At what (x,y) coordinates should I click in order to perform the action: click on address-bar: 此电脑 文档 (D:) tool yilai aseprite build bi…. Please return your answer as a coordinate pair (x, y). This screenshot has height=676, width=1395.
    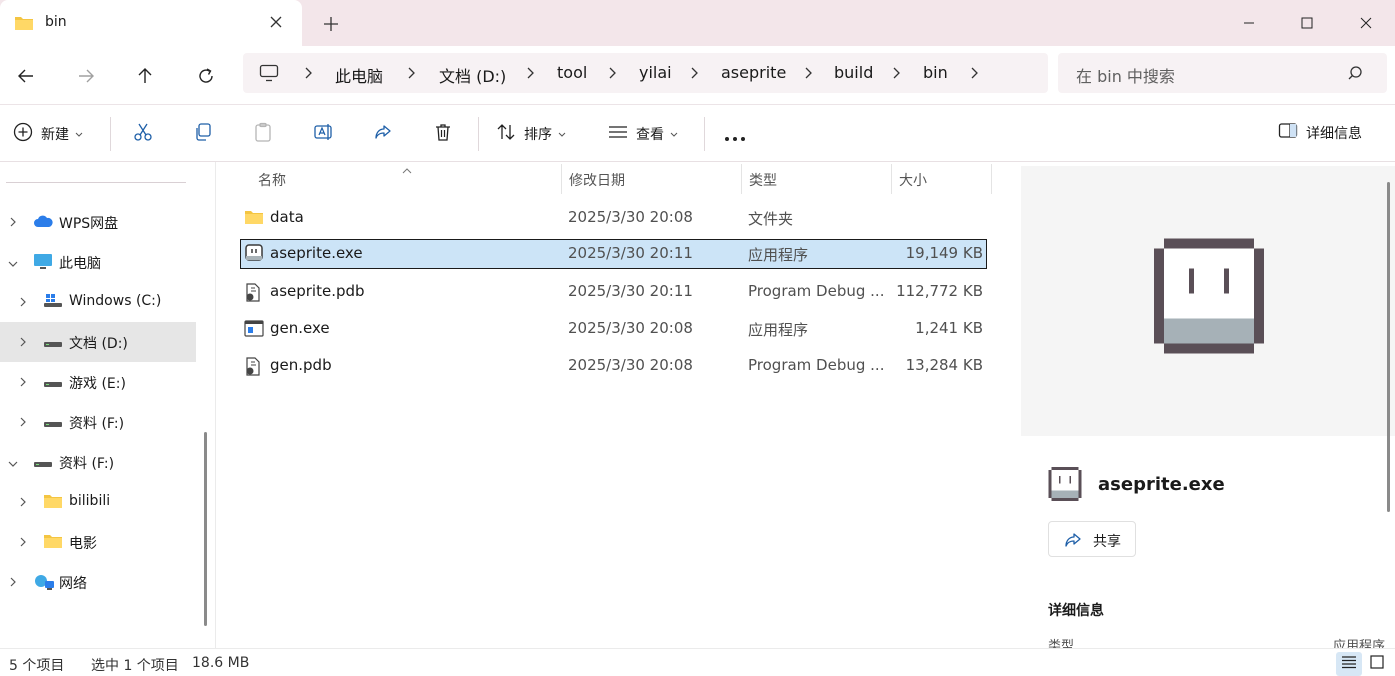
    Looking at the image, I should click on (645, 73).